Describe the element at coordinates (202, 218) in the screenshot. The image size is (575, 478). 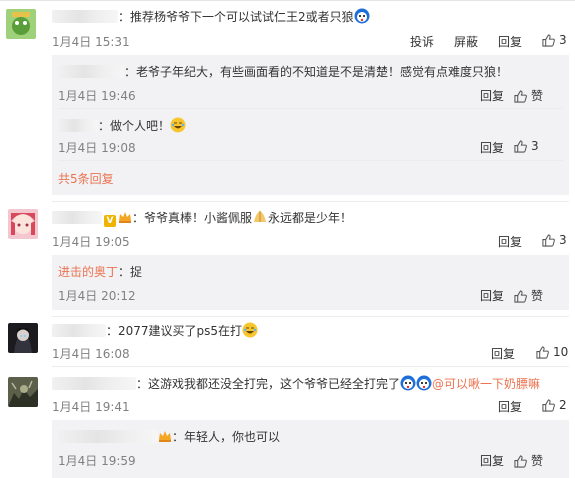
I see `comment-text: V ：爷爷真棒！小酱佩服 永远都是少年！` at that location.